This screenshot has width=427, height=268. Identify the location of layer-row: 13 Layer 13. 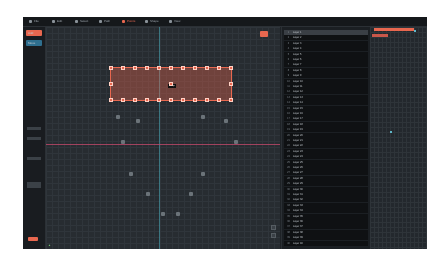
(326, 97).